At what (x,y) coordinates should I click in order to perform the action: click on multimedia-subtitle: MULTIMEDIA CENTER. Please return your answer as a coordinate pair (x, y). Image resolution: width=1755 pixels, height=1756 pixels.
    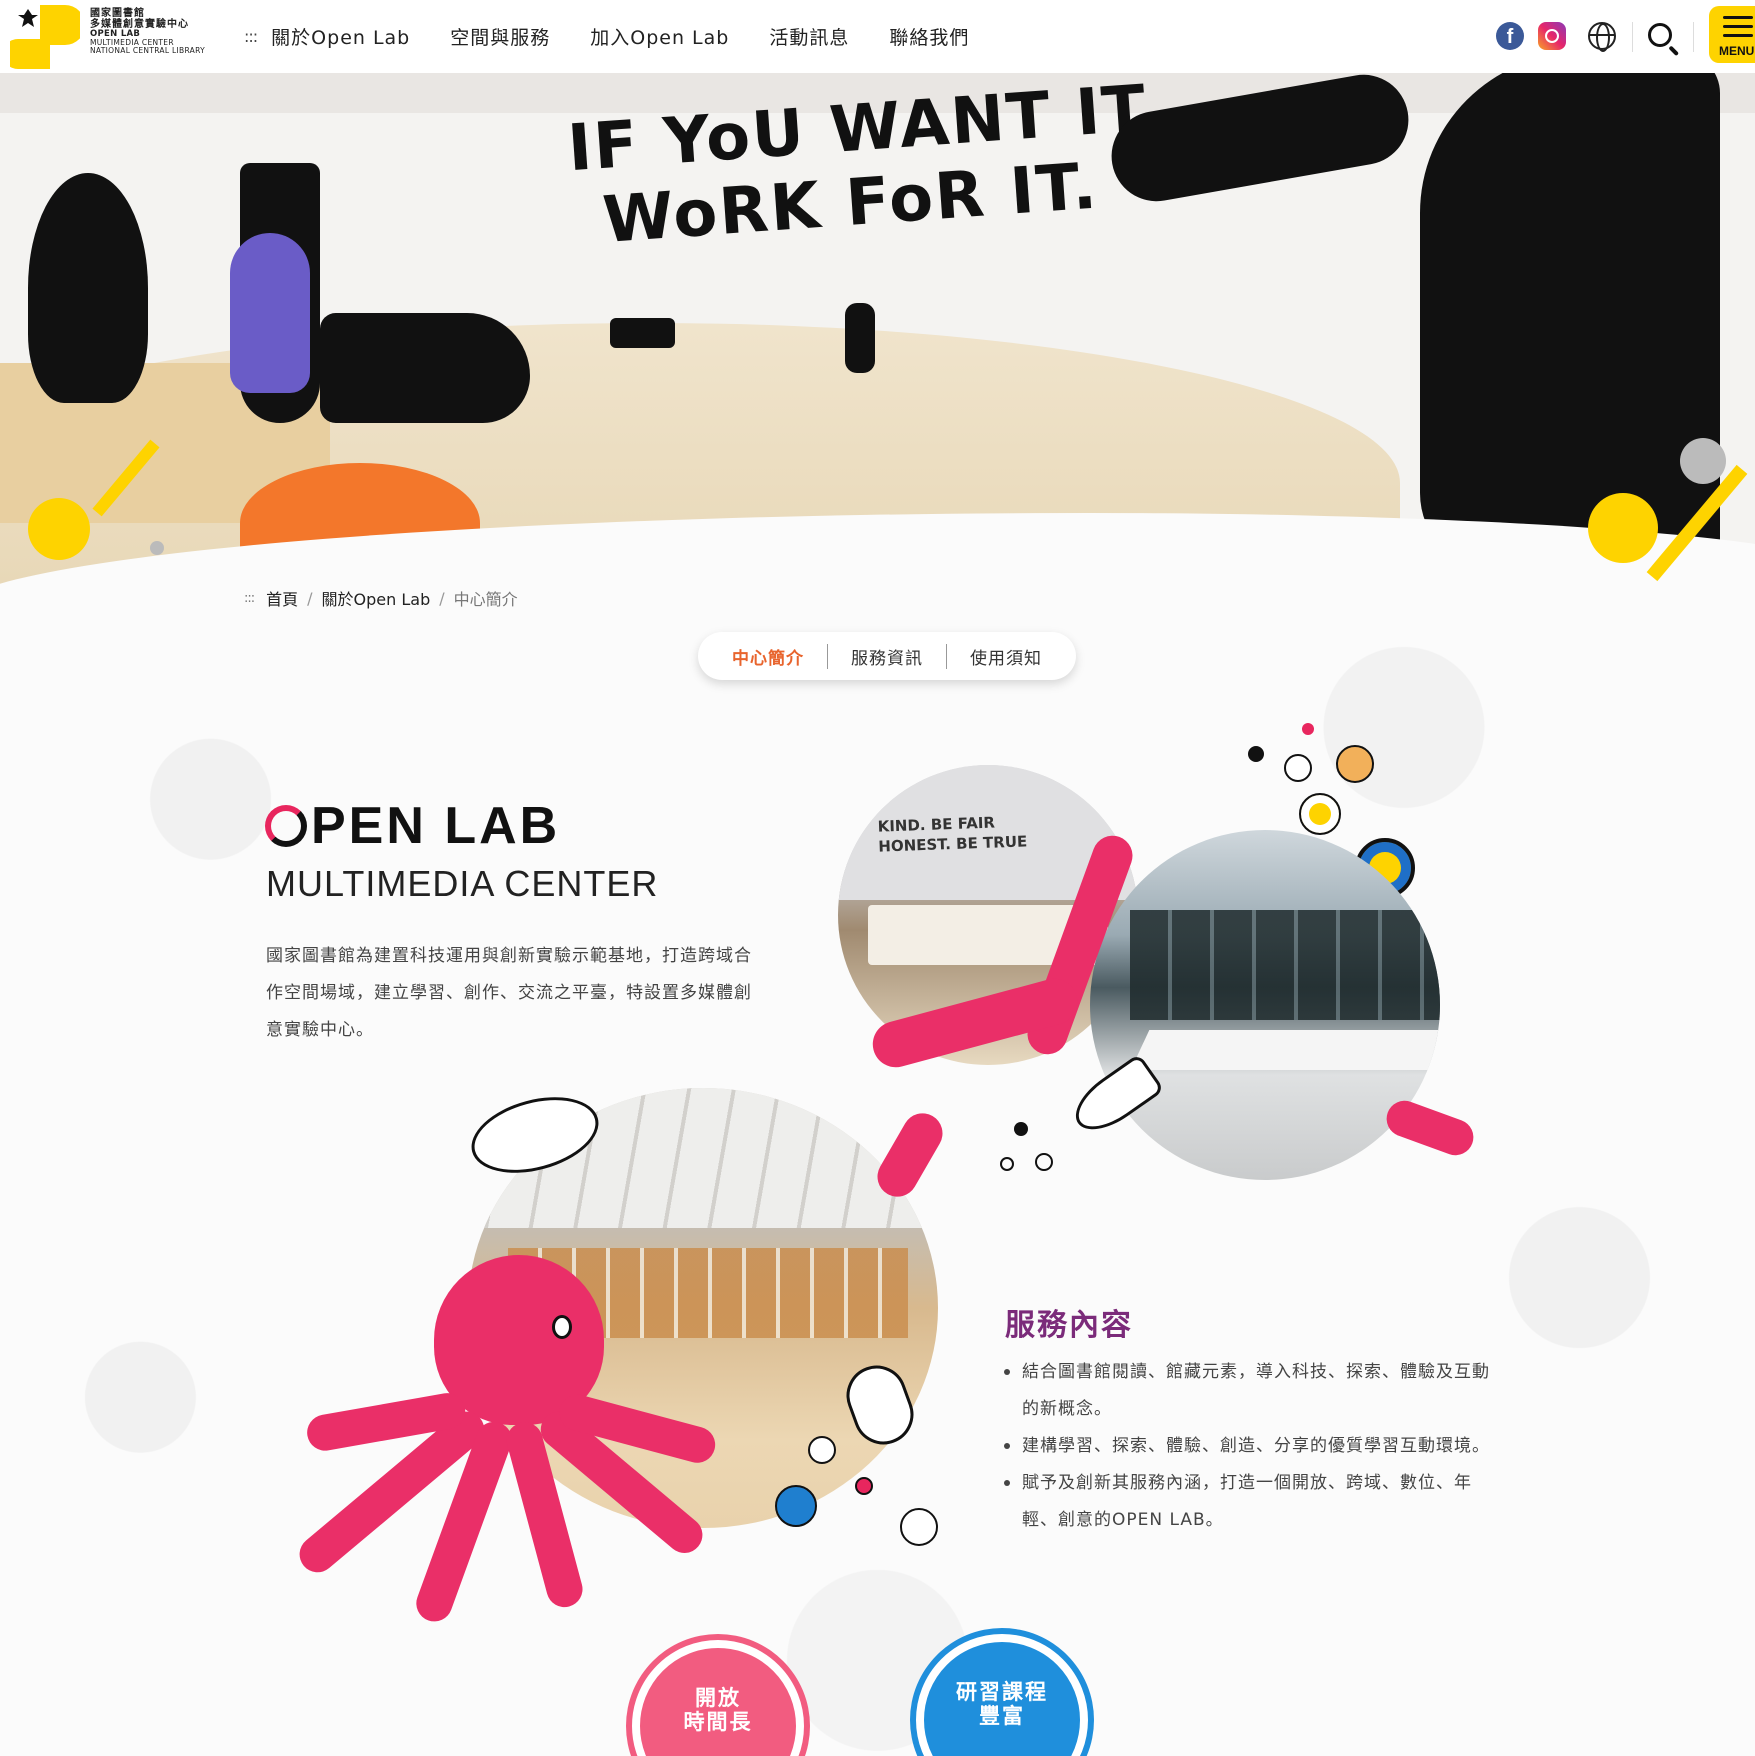
    Looking at the image, I should click on (462, 883).